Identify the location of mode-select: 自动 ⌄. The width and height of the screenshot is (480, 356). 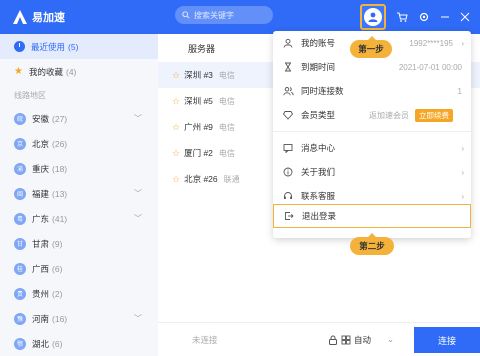
(361, 340).